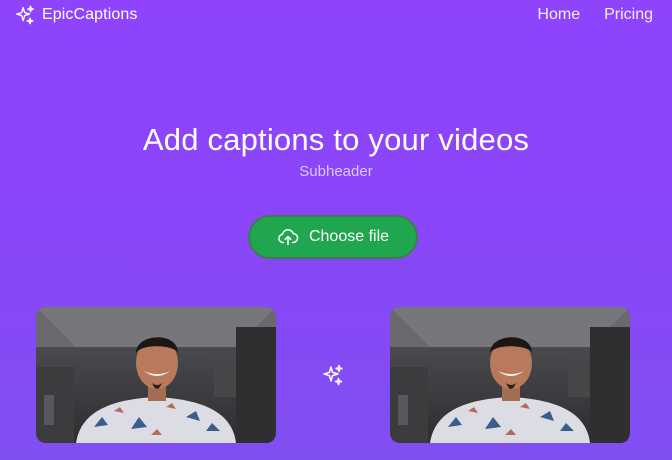 The height and width of the screenshot is (460, 672). I want to click on cloud-upload-icon, so click(288, 237).